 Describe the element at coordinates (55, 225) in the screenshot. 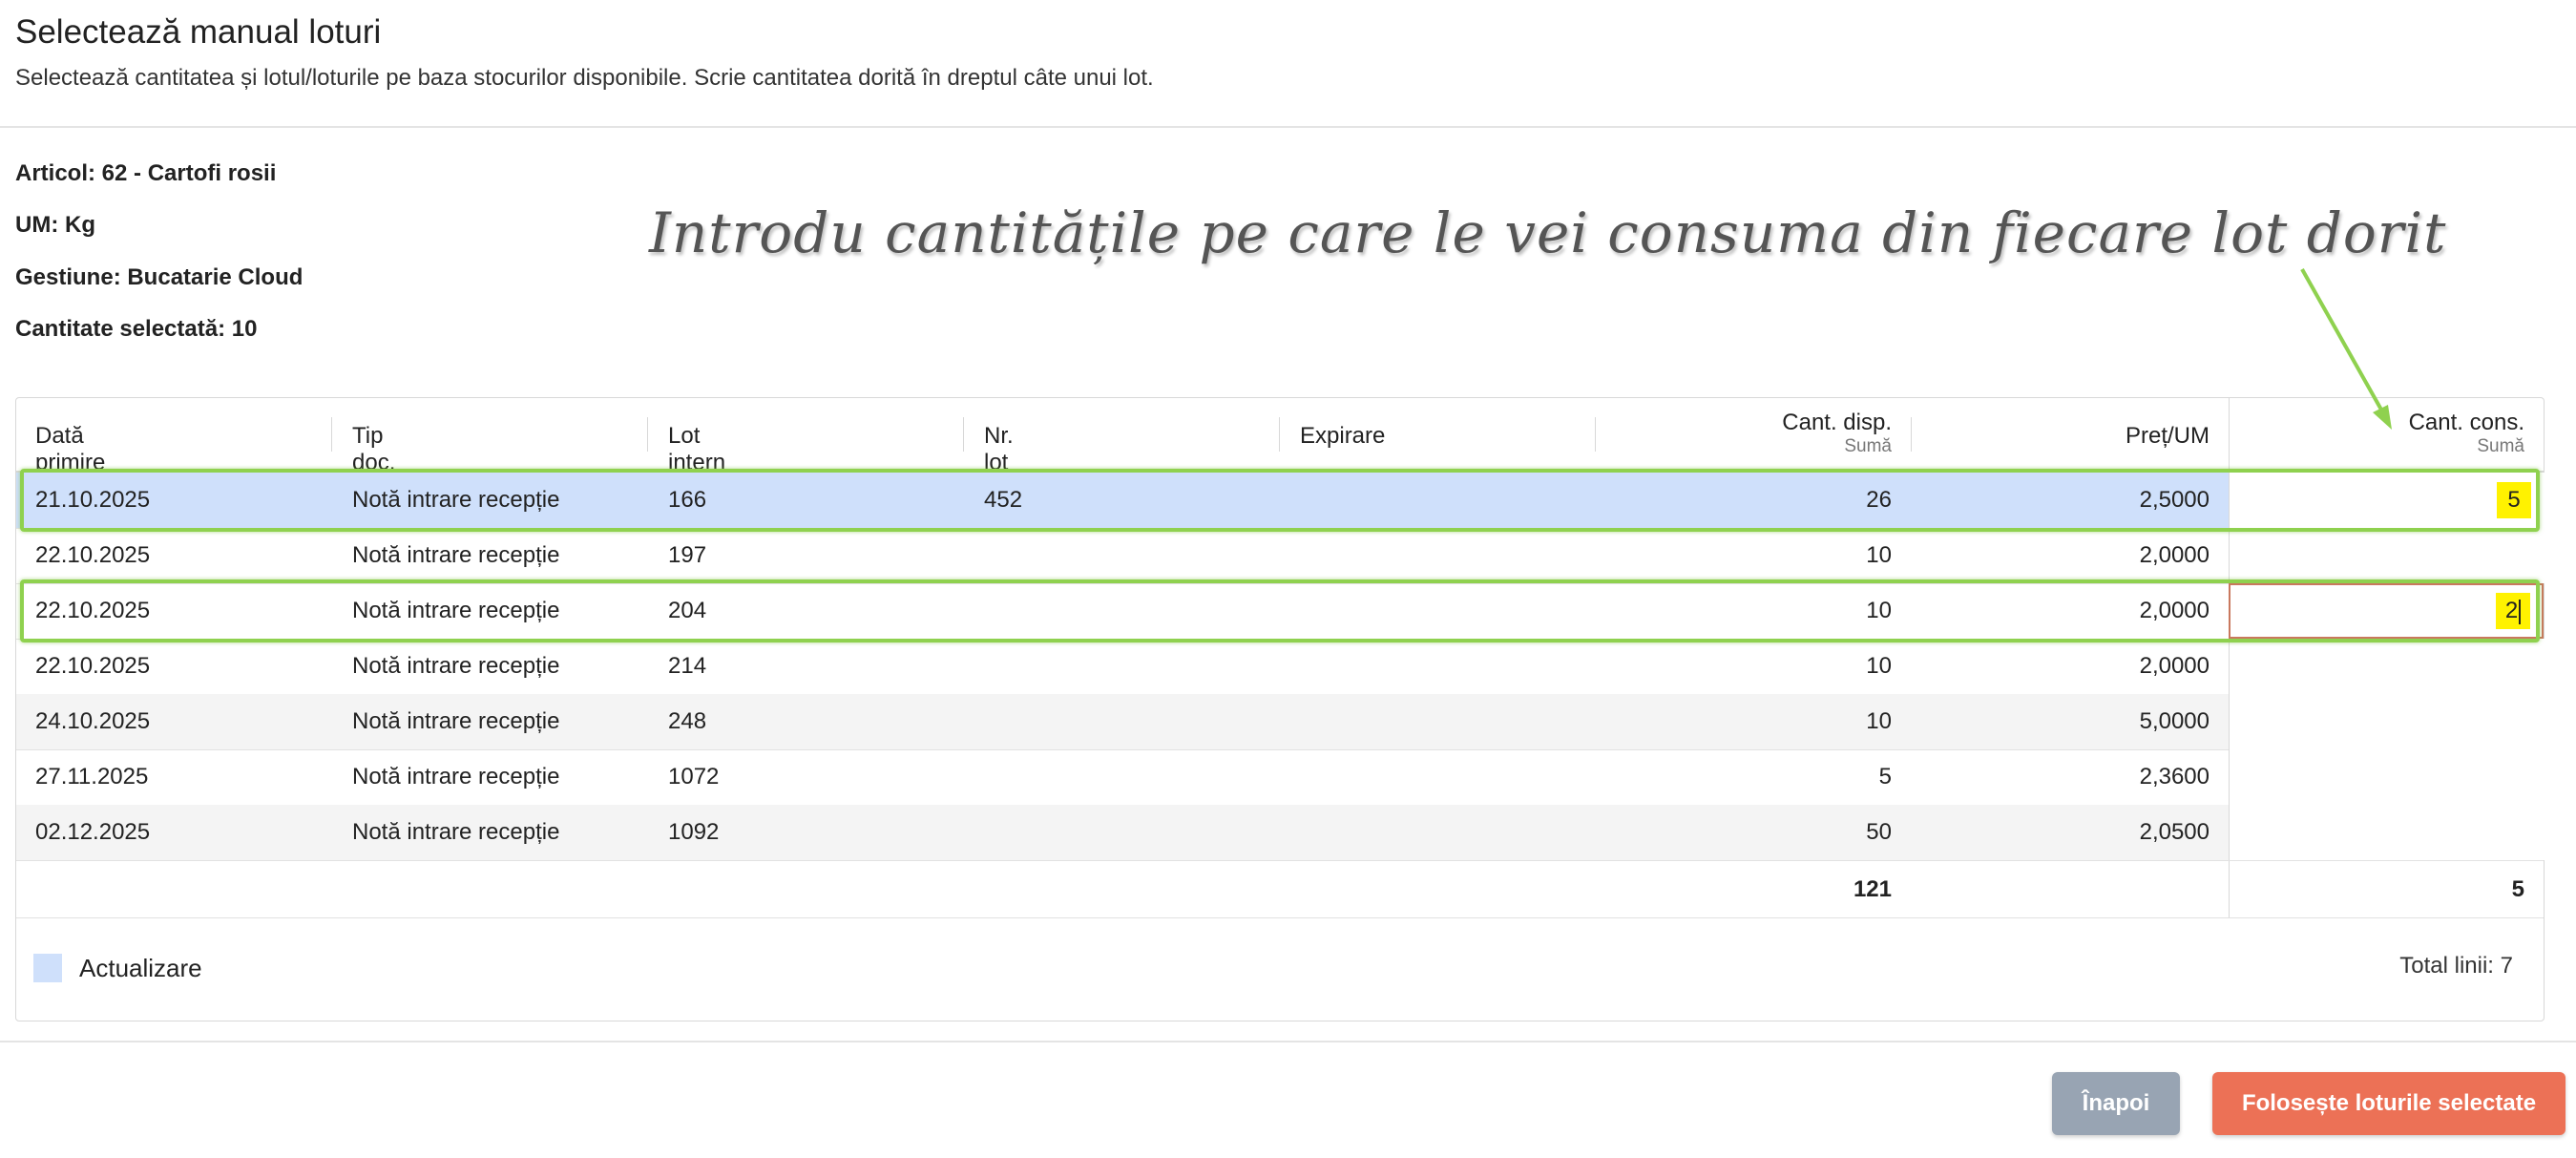

I see `info-um: UM: Kg` at that location.